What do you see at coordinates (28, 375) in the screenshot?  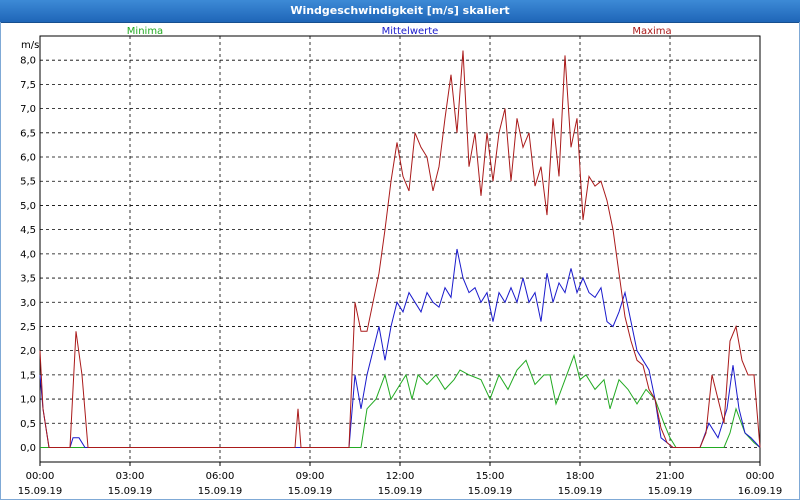 I see `y-tick-label: 1,5` at bounding box center [28, 375].